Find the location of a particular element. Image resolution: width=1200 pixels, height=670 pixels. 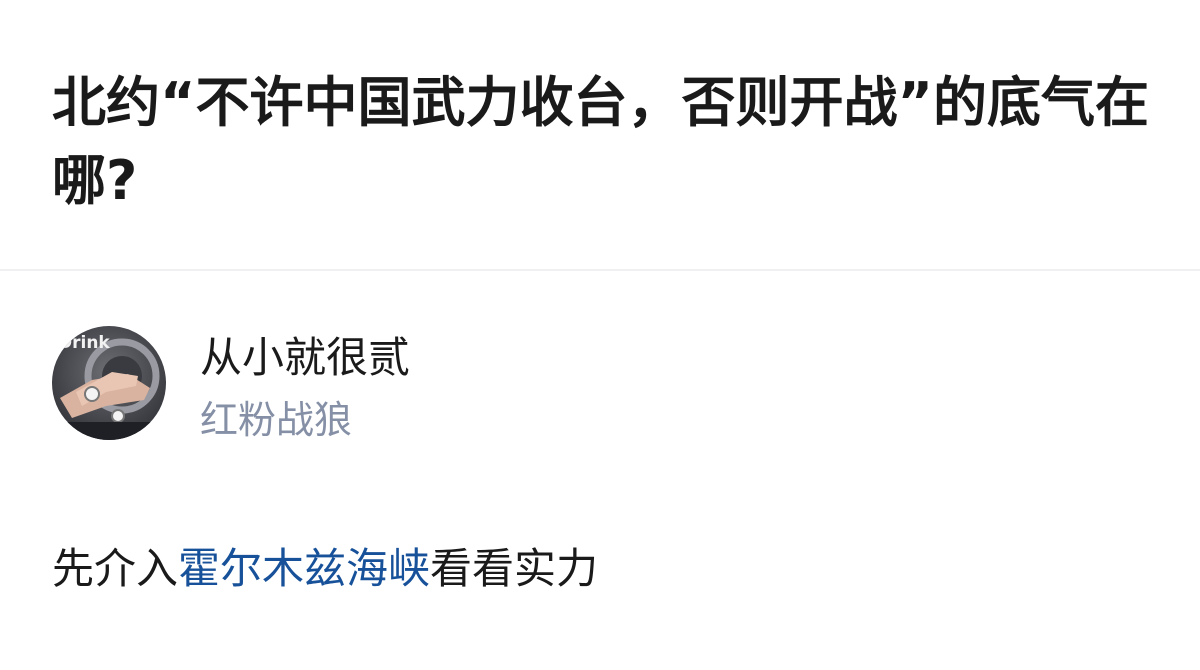

answer-content: 先介入霍尔木兹海峡看看实力 is located at coordinates (325, 569).